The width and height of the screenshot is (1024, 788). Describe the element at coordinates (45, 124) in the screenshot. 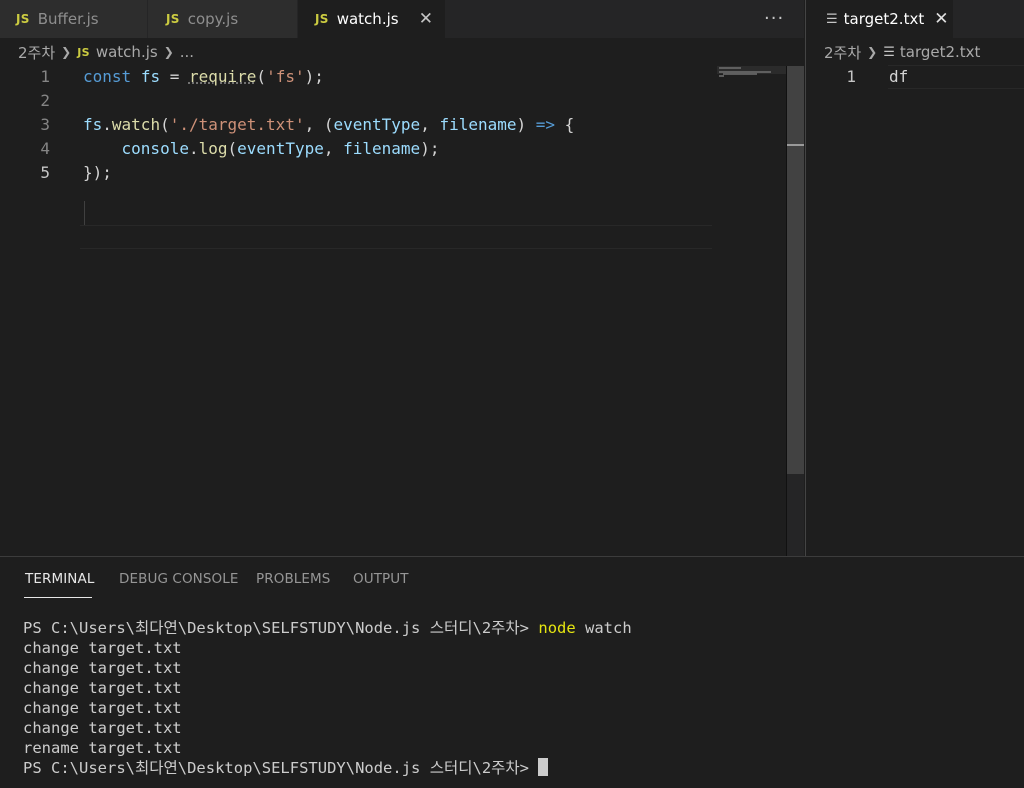

I see `line-number: 3` at that location.